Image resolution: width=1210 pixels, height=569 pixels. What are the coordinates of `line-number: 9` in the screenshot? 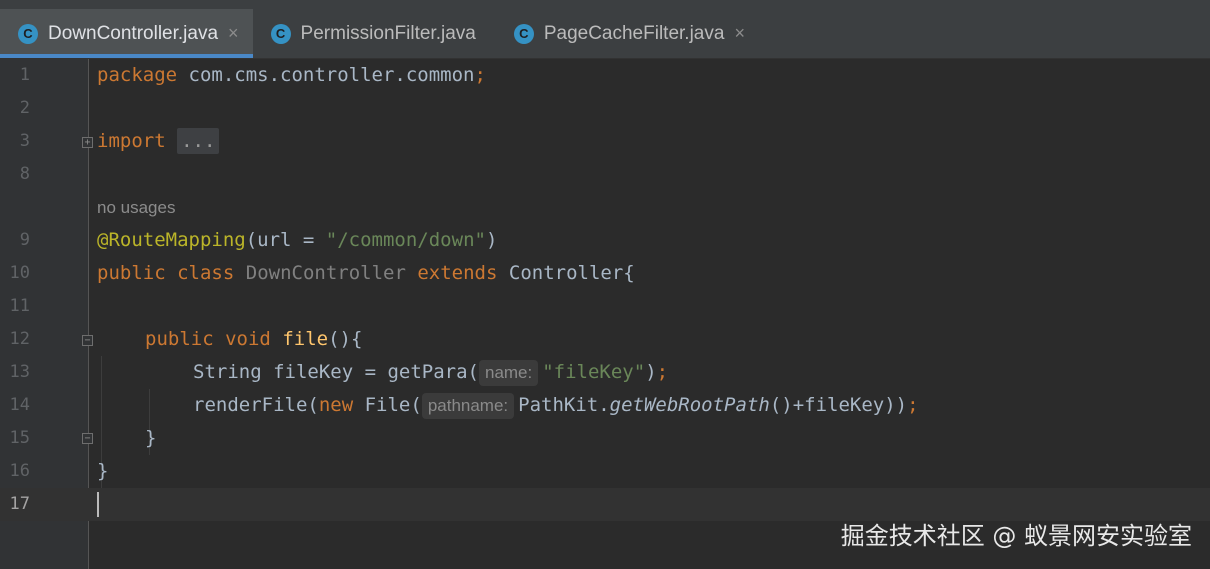 It's located at (24, 240).